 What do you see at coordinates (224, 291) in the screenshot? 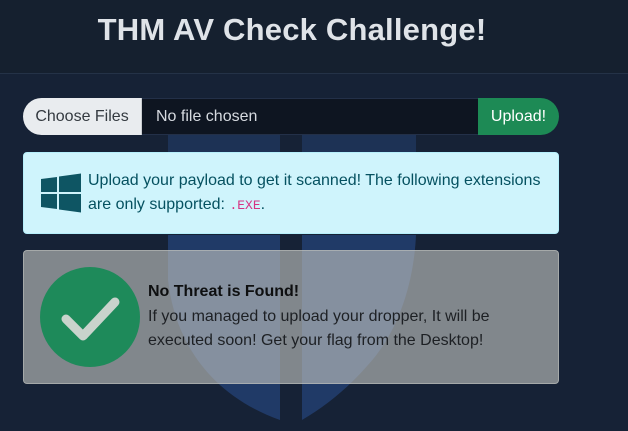
I see `result-title: No Threat is Found!` at bounding box center [224, 291].